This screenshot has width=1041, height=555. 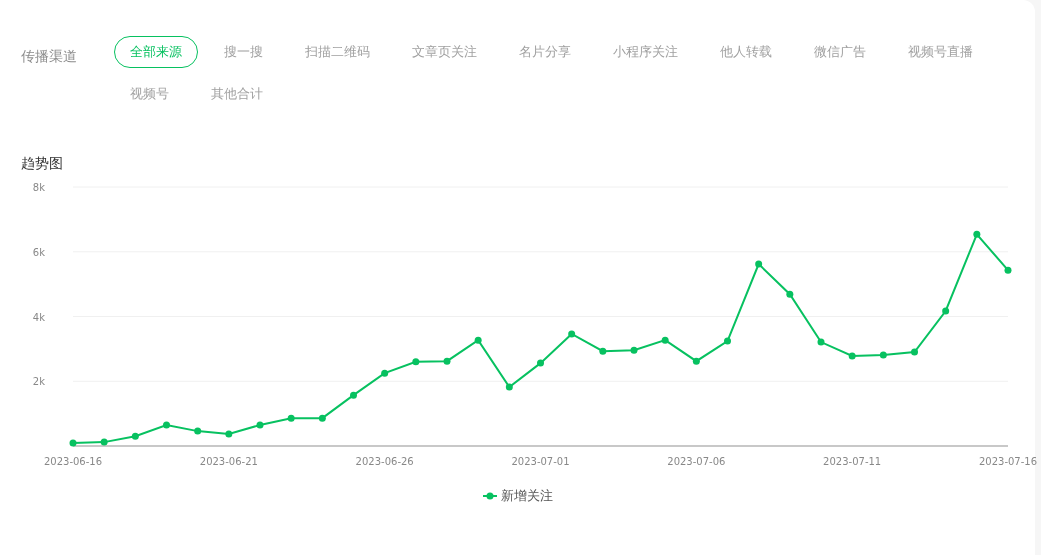 What do you see at coordinates (645, 52) in the screenshot?
I see `channel-tab: 小程序关注` at bounding box center [645, 52].